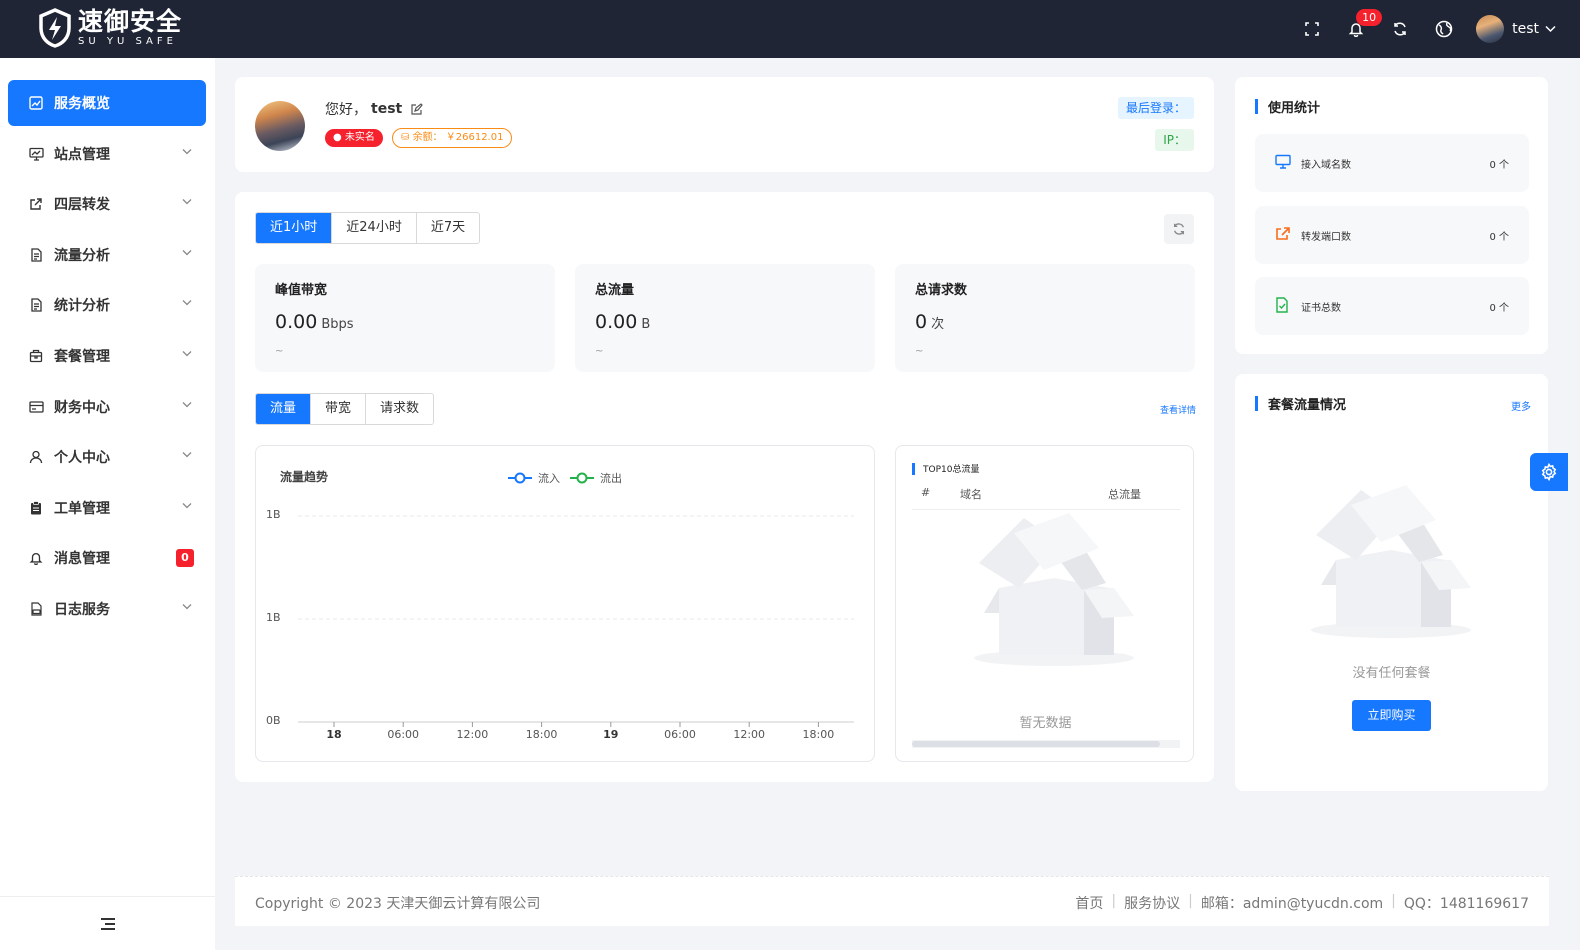 The width and height of the screenshot is (1580, 950). Describe the element at coordinates (82, 508) in the screenshot. I see `sidebar-item-label: 工单管理` at that location.